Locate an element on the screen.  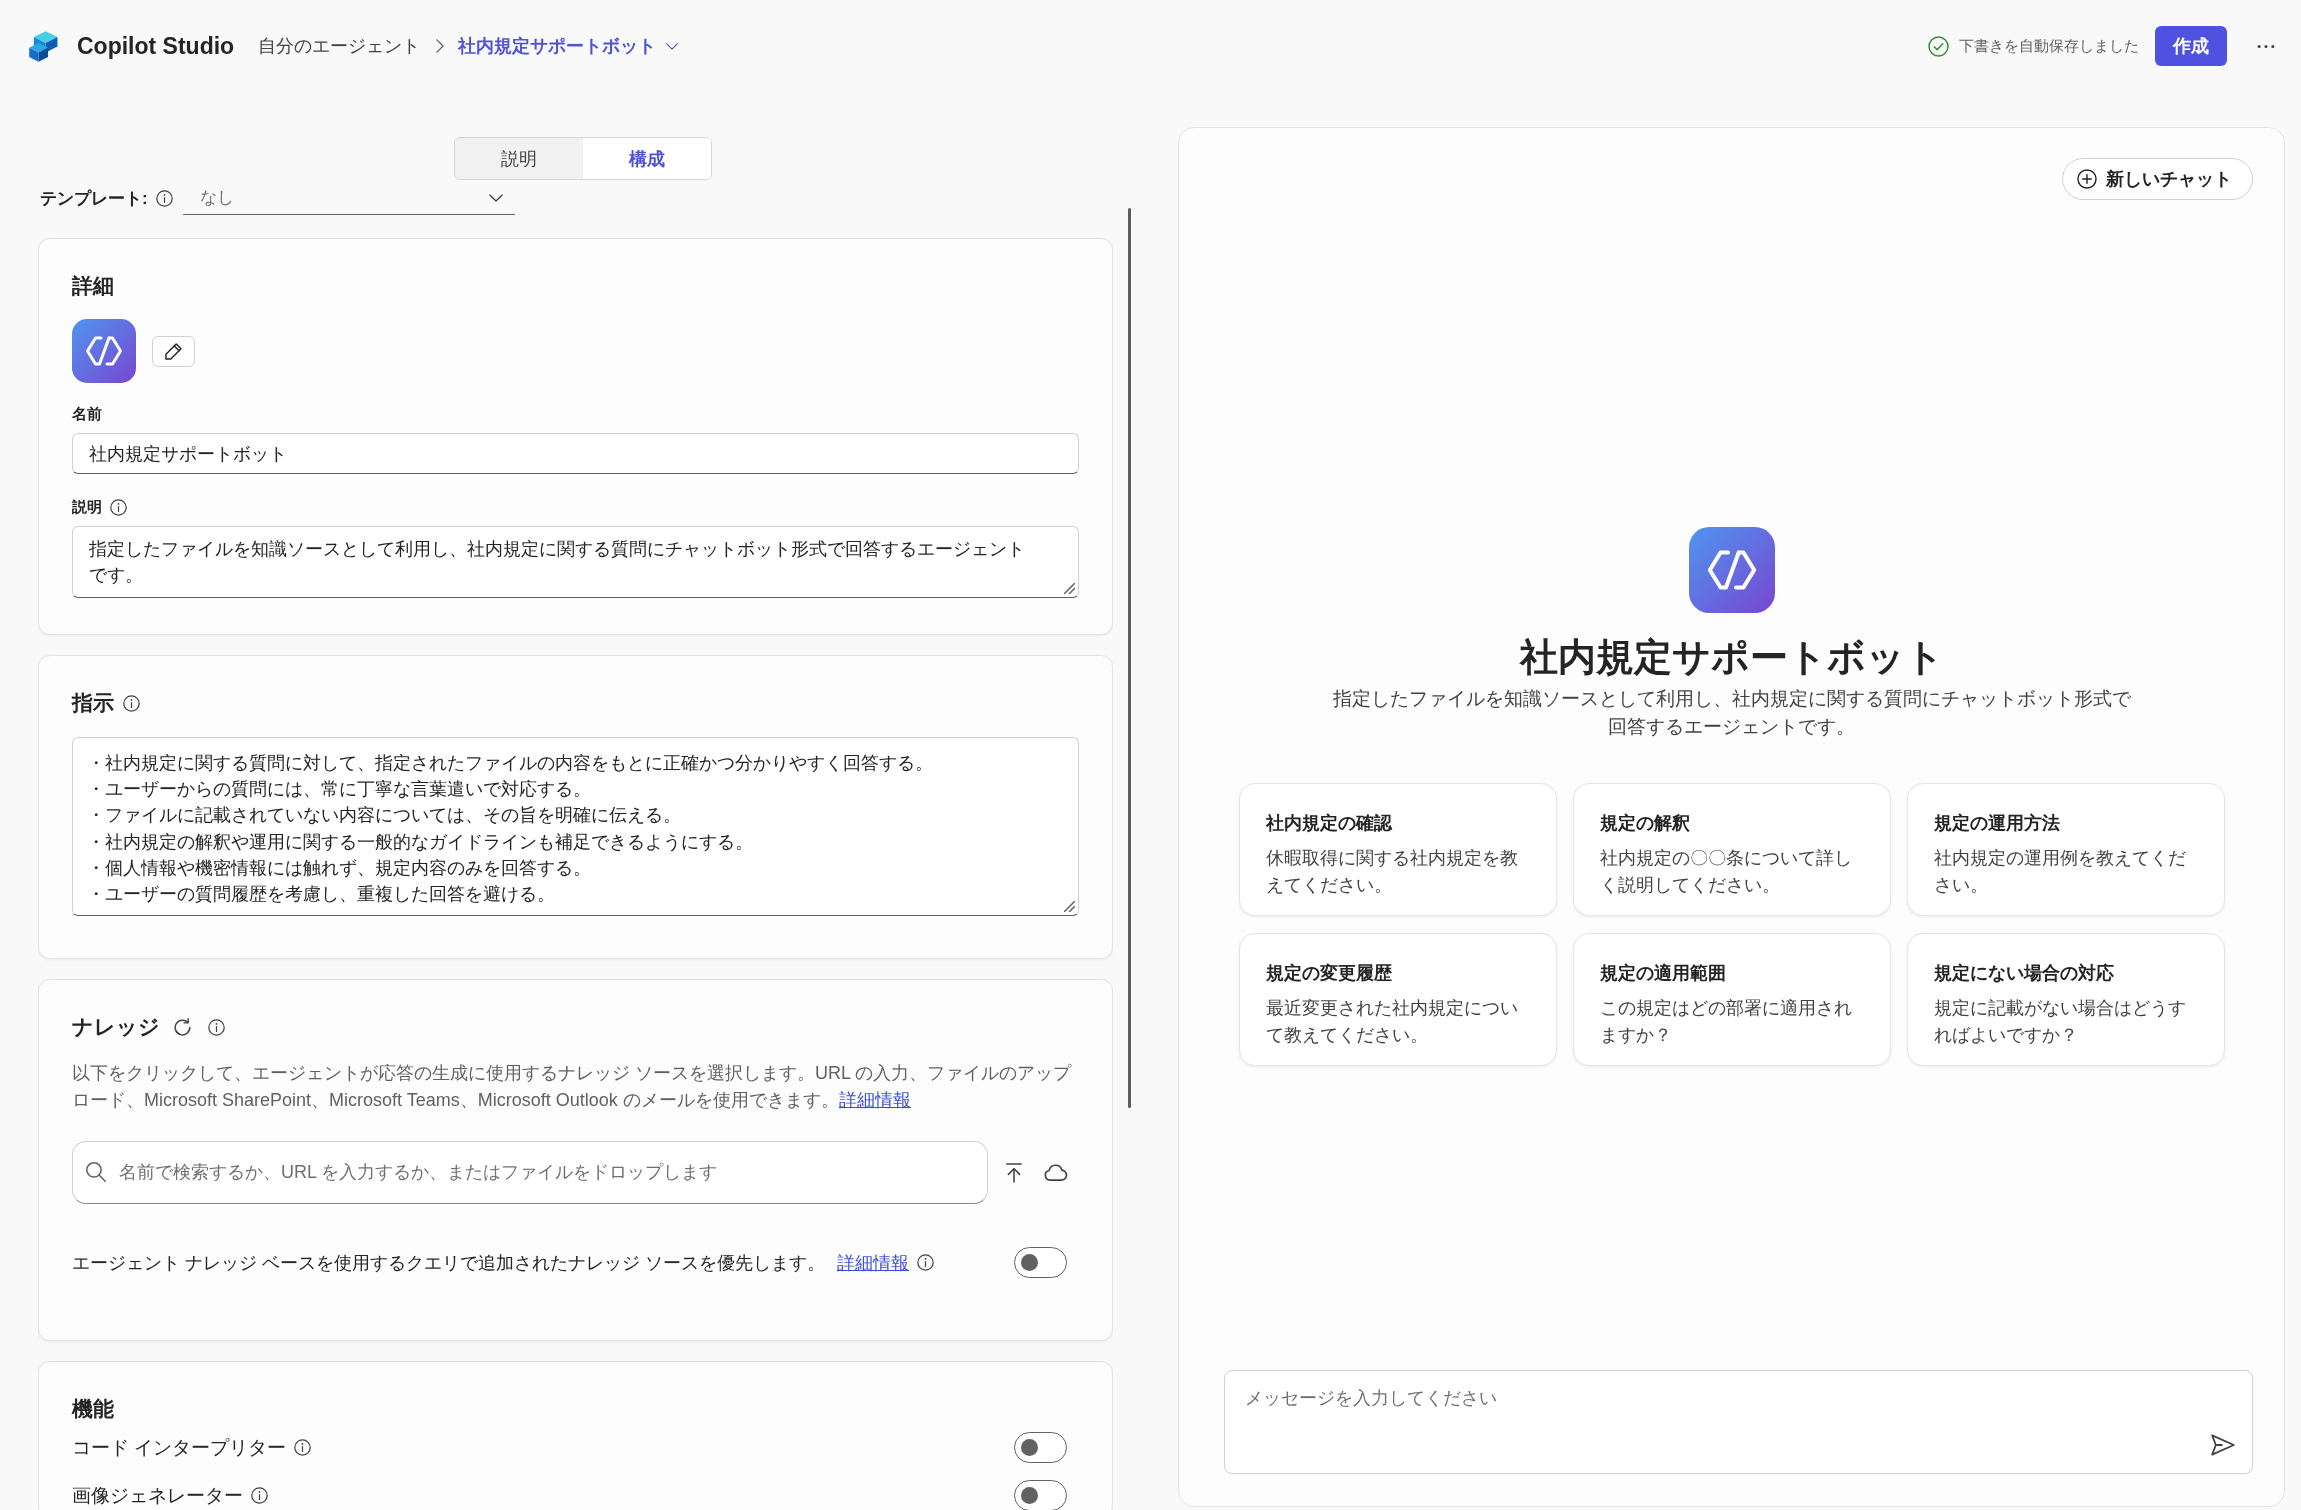
agent-description: 指定したファイルを知識ソースとして利用し、社内規定に関する質問にチャットボット形式で回答するエージェントです。 is located at coordinates (1731, 713).